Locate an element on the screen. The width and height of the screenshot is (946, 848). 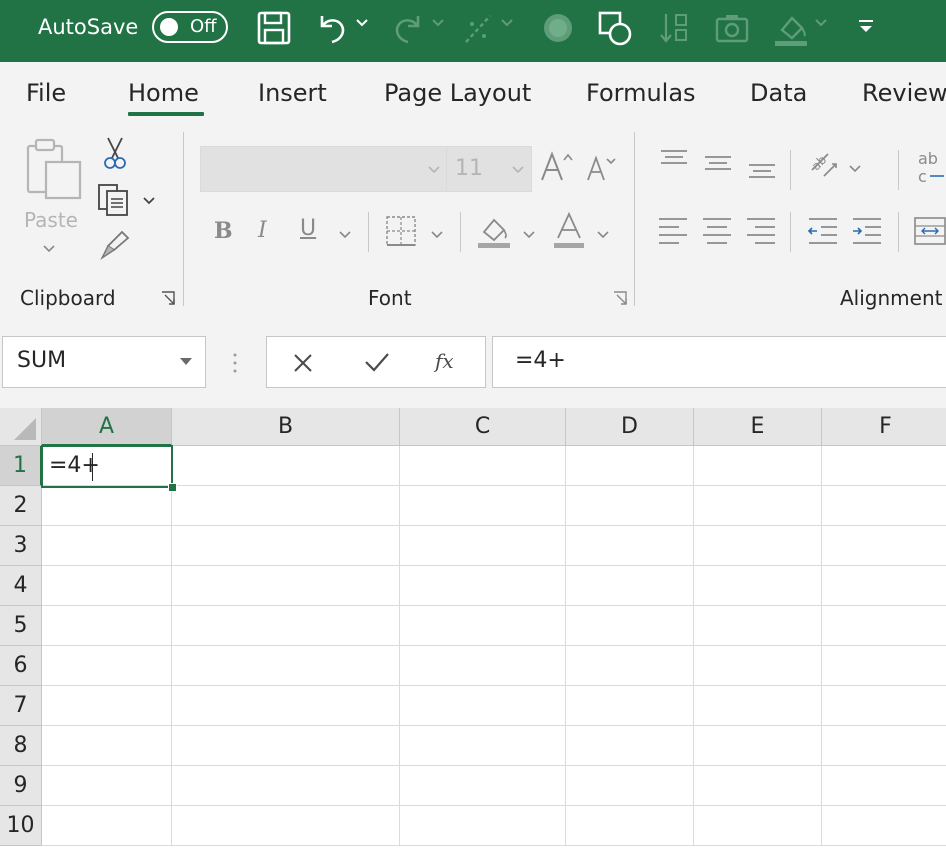
borders-icon is located at coordinates (401, 231).